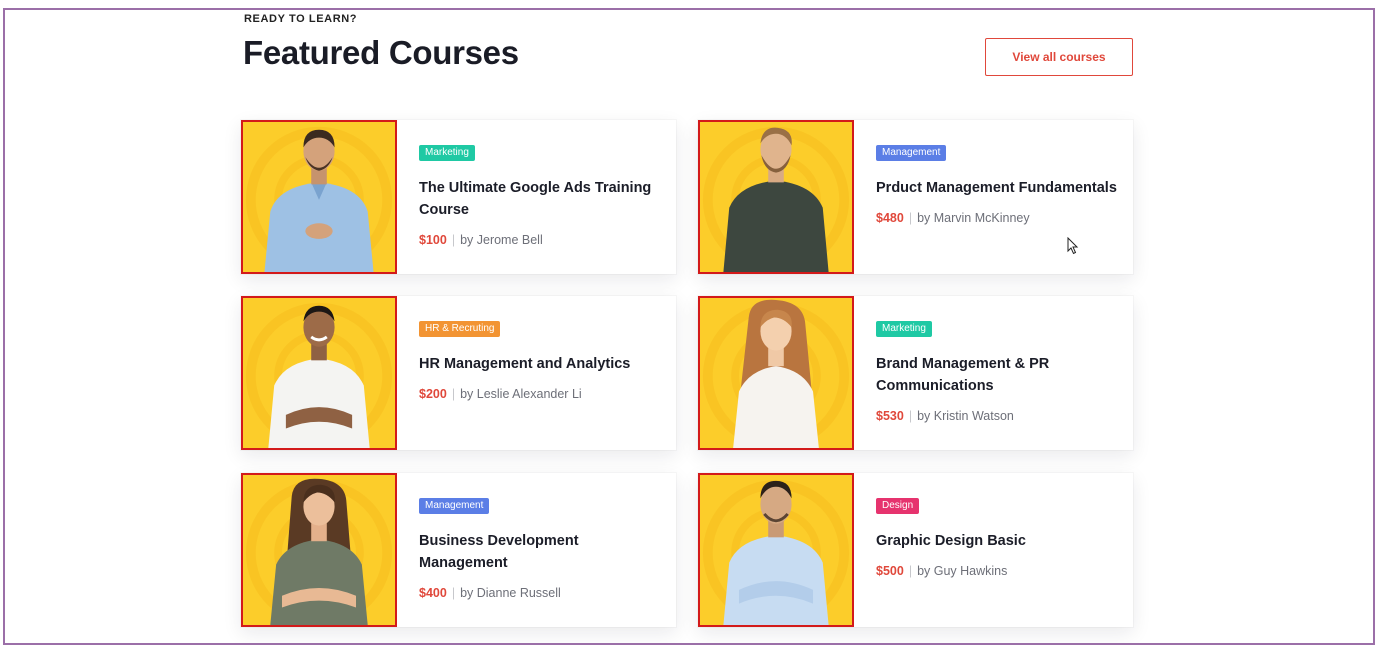 This screenshot has width=1378, height=657. What do you see at coordinates (433, 394) in the screenshot?
I see `course-price: $200` at bounding box center [433, 394].